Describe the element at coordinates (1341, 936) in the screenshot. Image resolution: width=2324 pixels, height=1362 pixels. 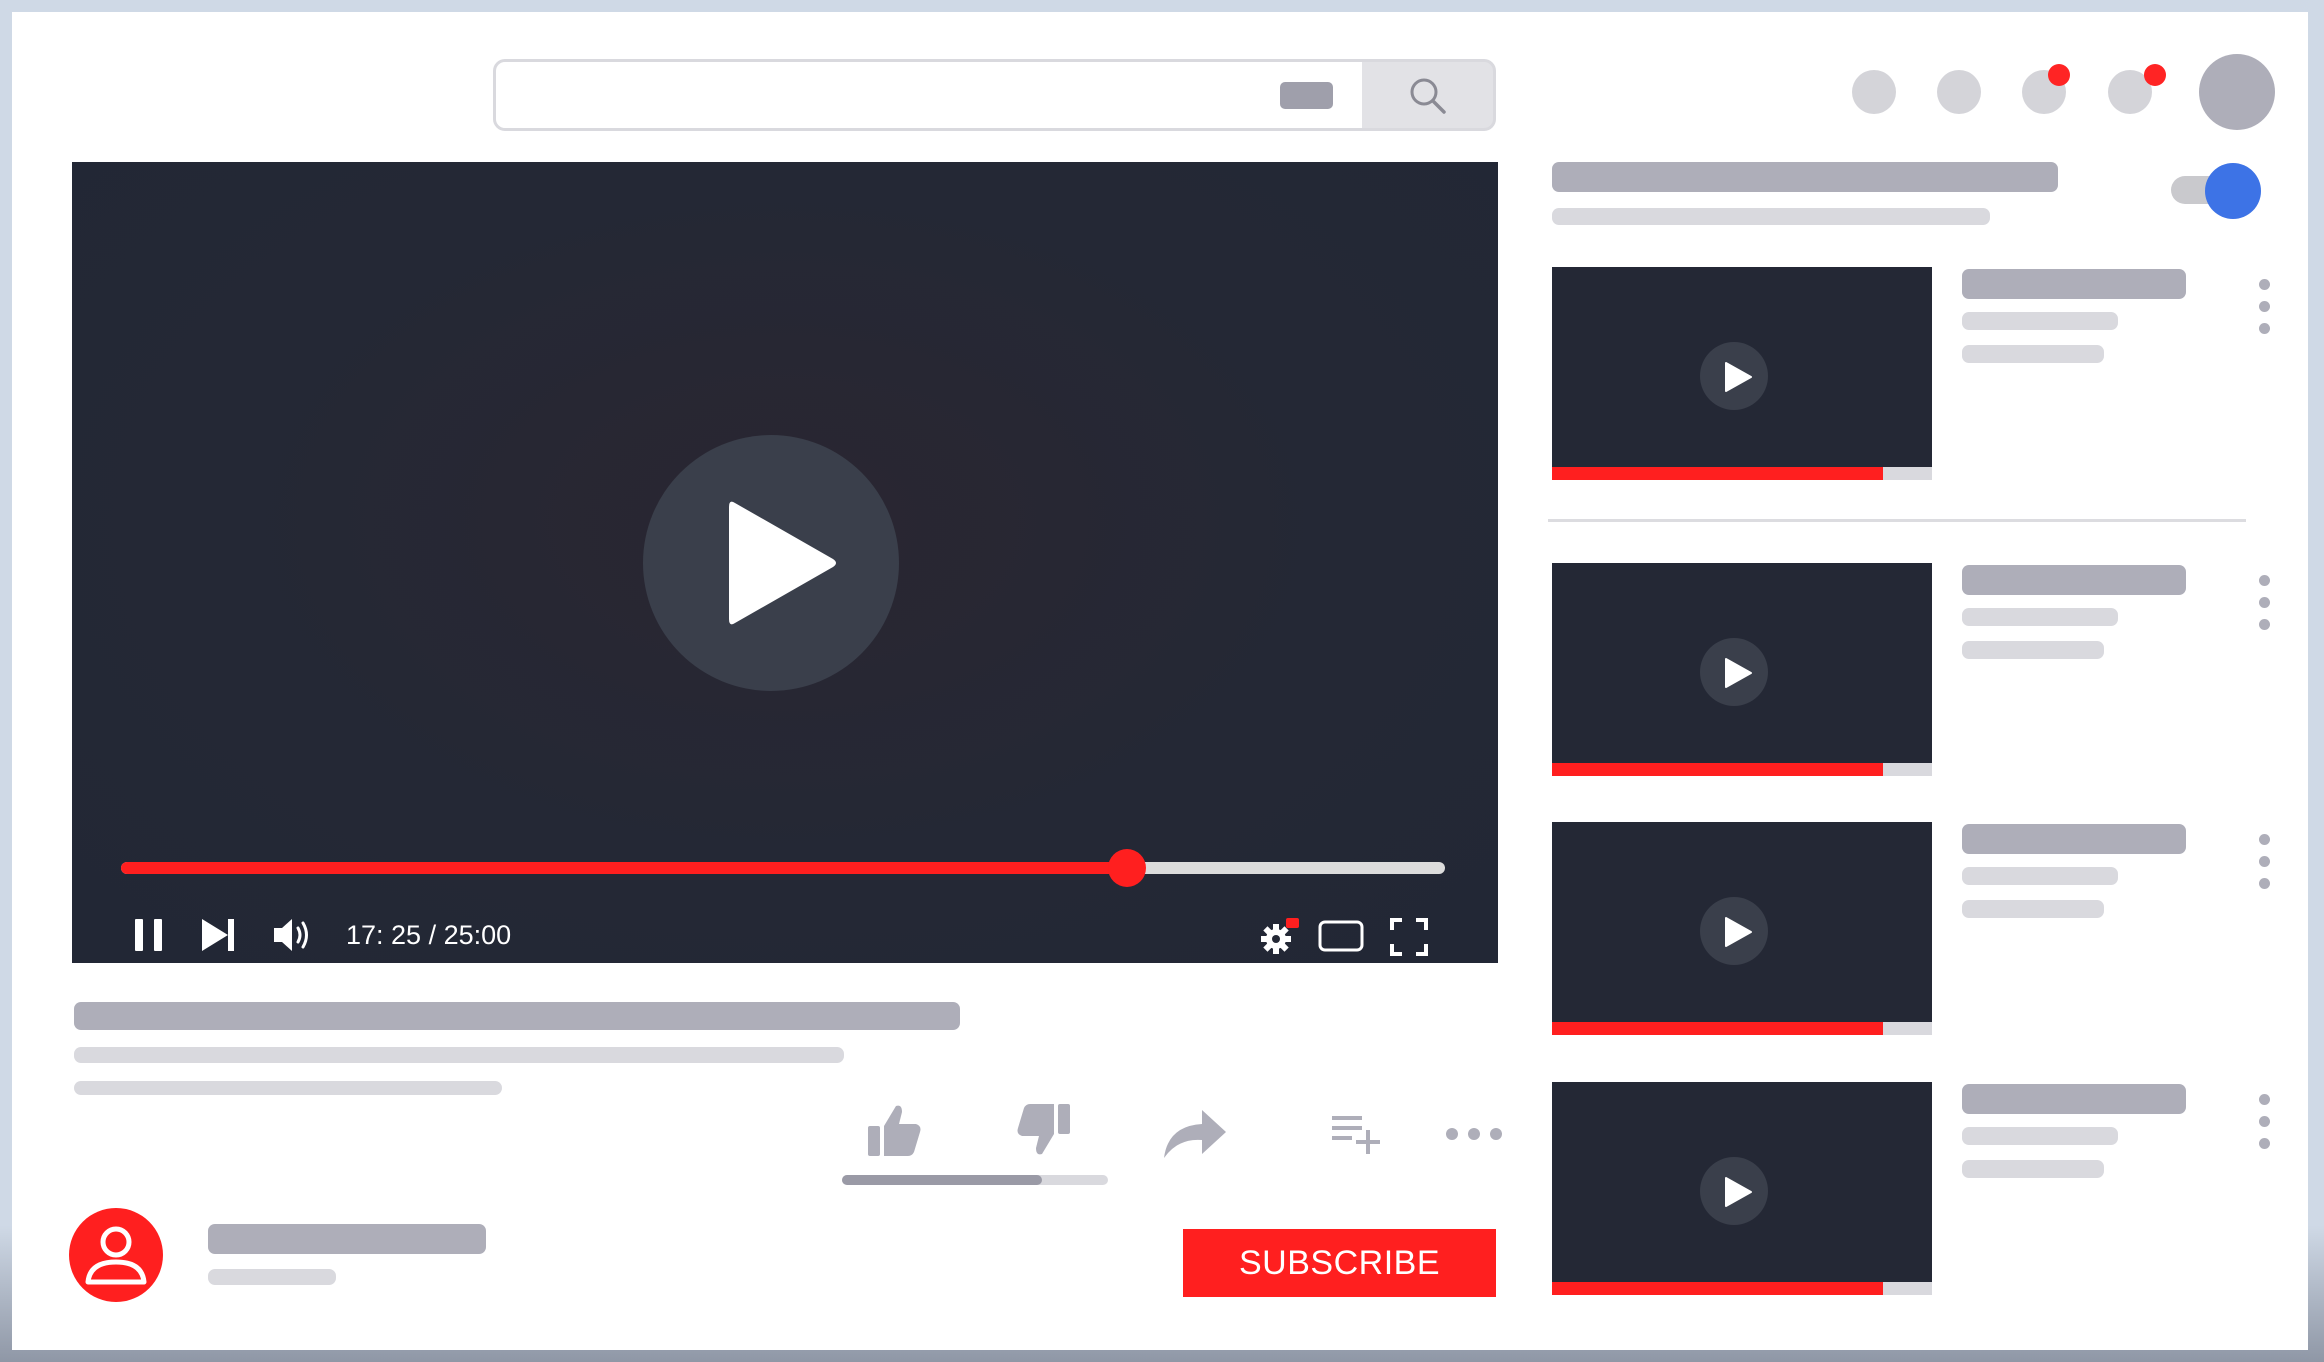
I see `theater-mode-icon` at that location.